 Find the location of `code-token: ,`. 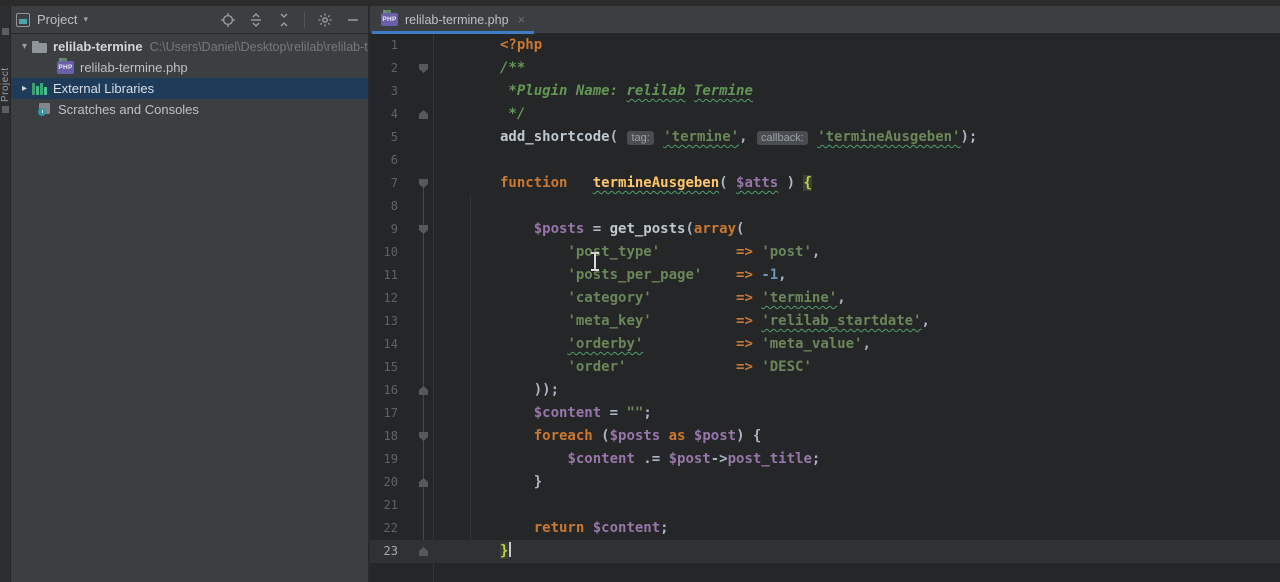

code-token: , is located at coordinates (747, 137).